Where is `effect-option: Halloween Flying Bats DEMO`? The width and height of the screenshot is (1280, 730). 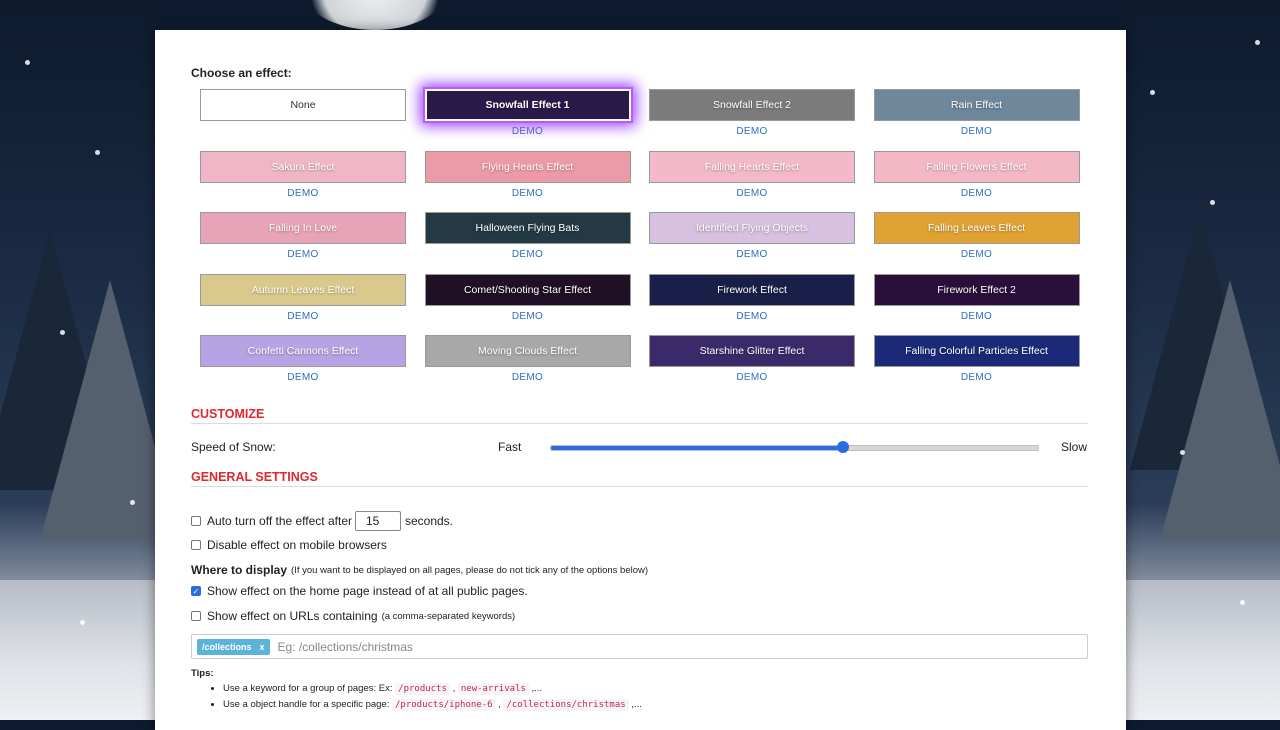 effect-option: Halloween Flying Bats DEMO is located at coordinates (527, 236).